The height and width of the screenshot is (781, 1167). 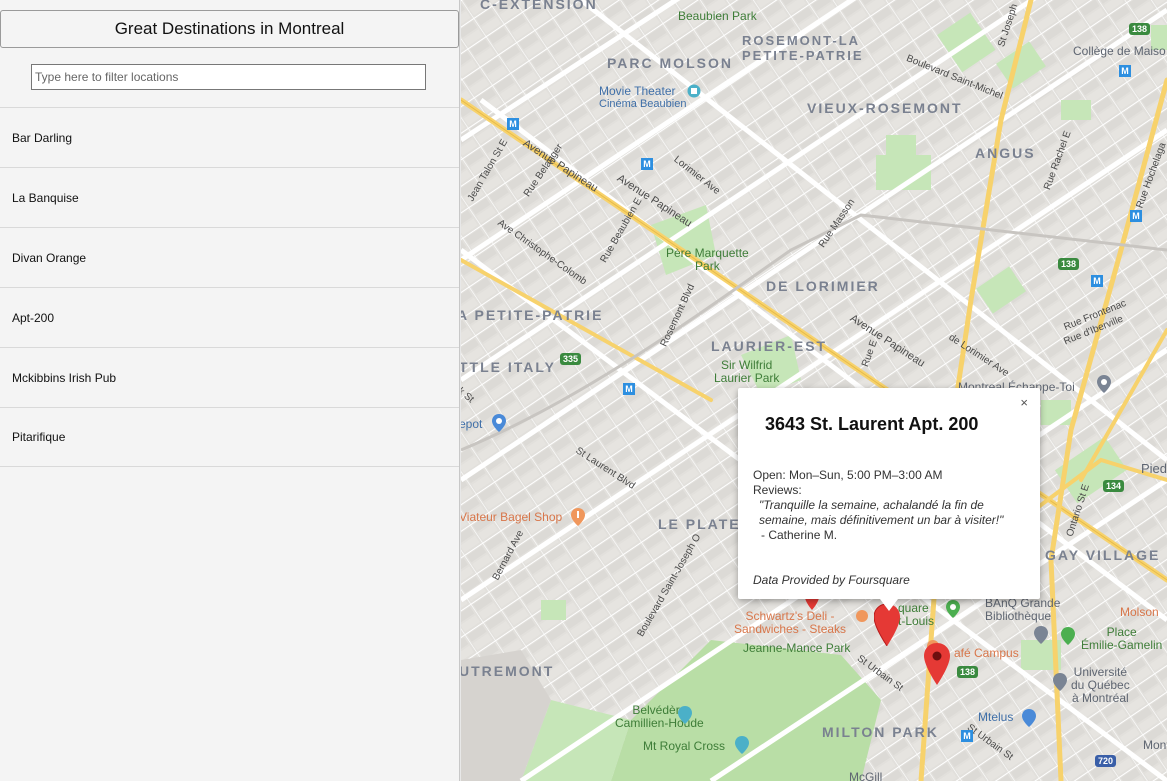 What do you see at coordinates (229, 137) in the screenshot?
I see `location-item-bar-darling: Bar Darling` at bounding box center [229, 137].